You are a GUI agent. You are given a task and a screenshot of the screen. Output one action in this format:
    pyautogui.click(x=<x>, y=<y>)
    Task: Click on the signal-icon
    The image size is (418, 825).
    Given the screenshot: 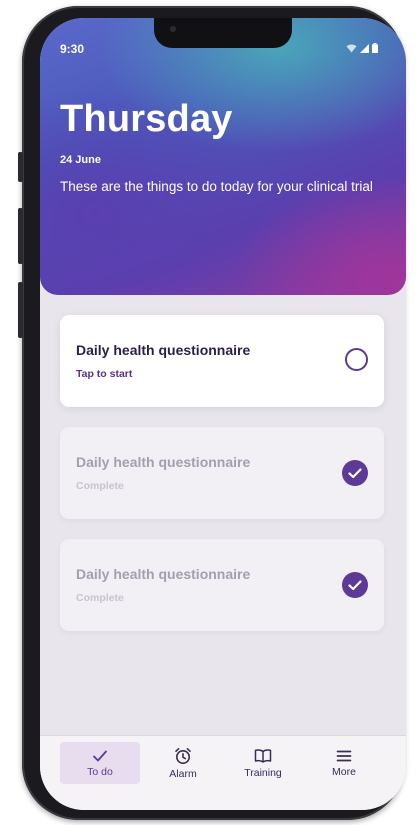 What is the action you would take?
    pyautogui.click(x=364, y=48)
    